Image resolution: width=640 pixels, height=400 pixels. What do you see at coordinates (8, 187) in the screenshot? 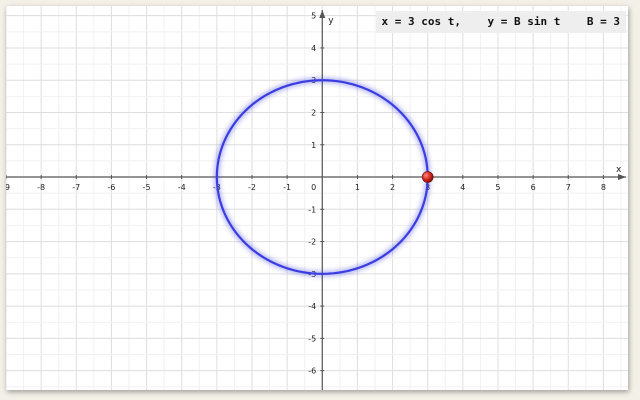
I see `x-tick-label: -9` at bounding box center [8, 187].